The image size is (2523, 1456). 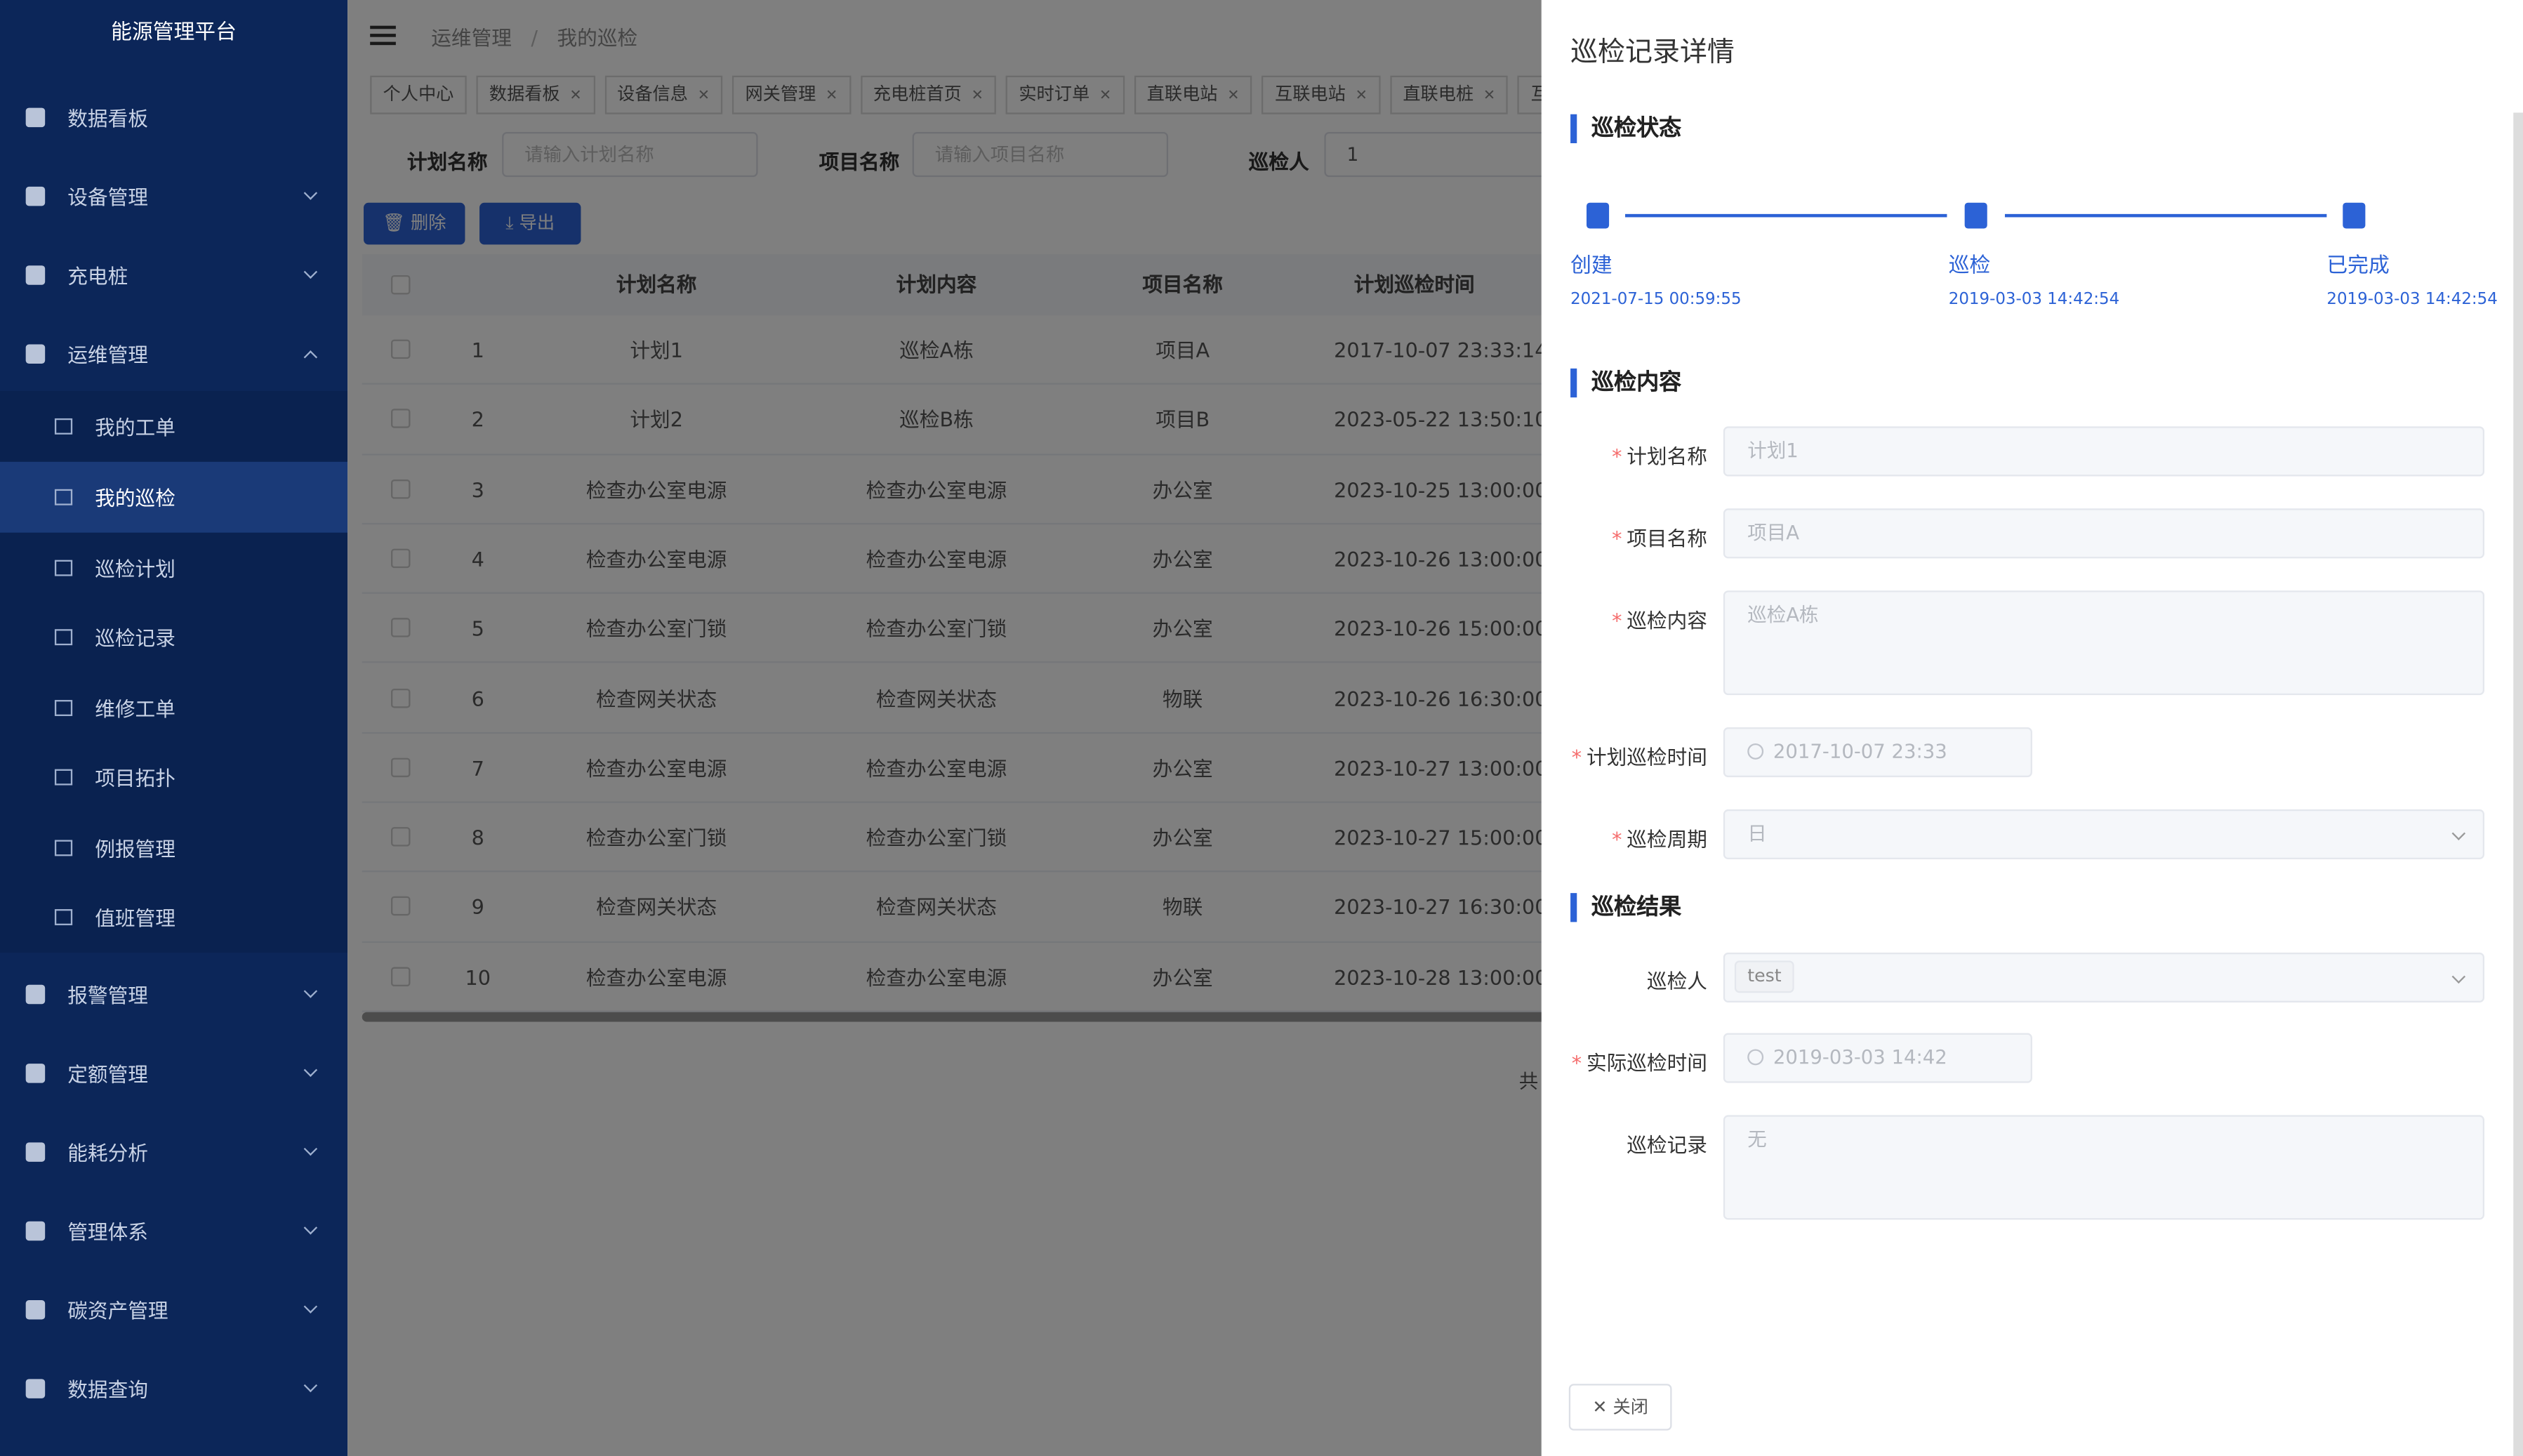 I want to click on sidebar-subitem-label: 巡检计划, so click(x=135, y=569).